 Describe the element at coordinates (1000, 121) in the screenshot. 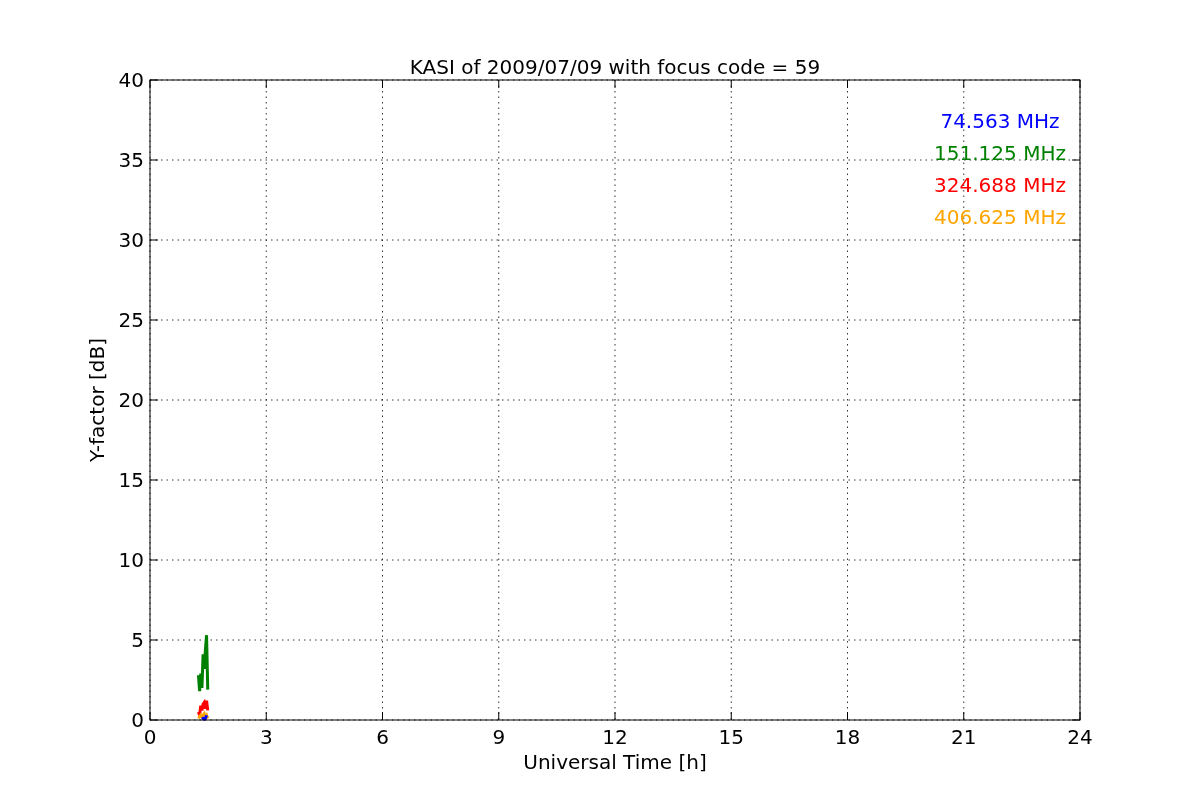

I see `legend-label: 74.563 MHz` at that location.